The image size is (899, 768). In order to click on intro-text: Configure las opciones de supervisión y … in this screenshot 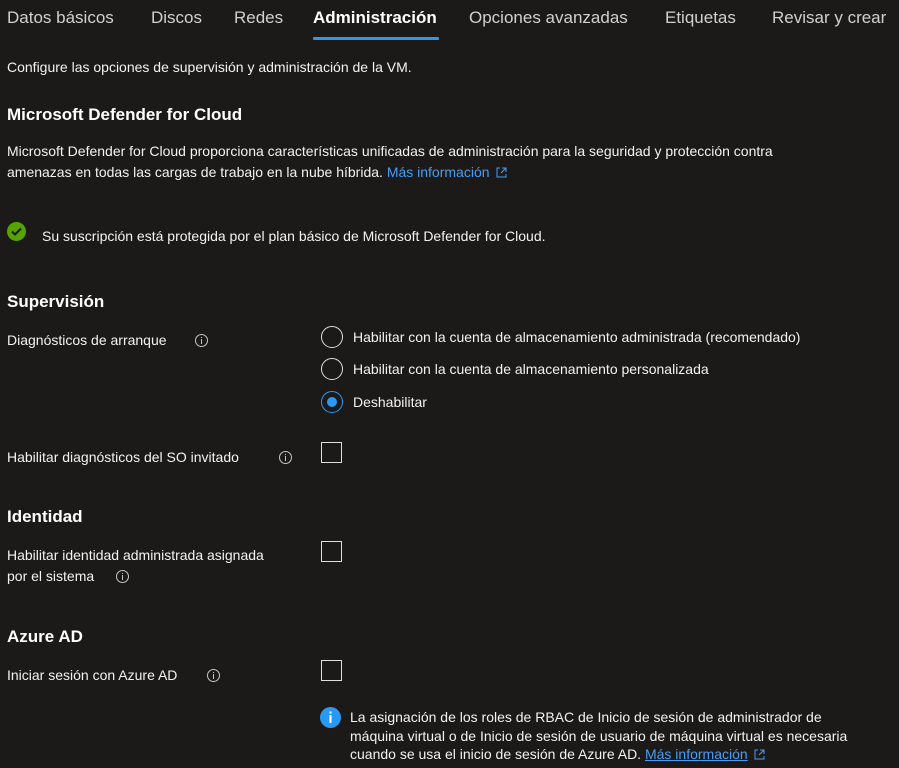, I will do `click(209, 67)`.